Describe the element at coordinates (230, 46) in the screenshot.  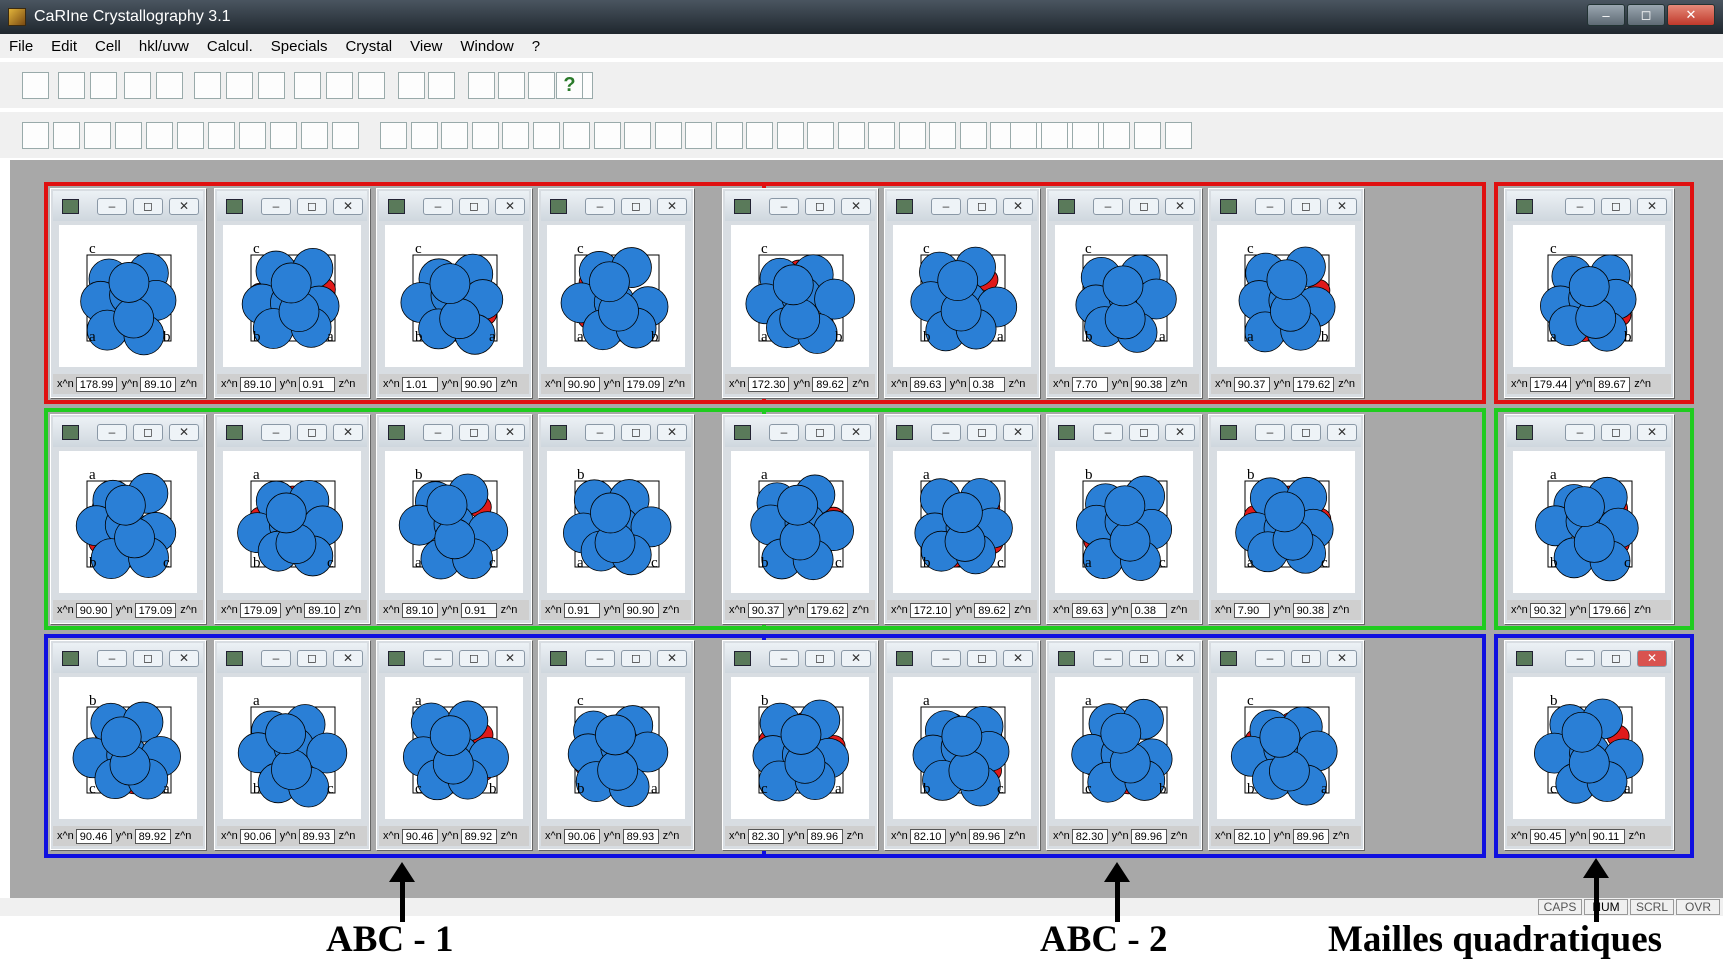
I see `menu-calcul: Calcul.` at that location.